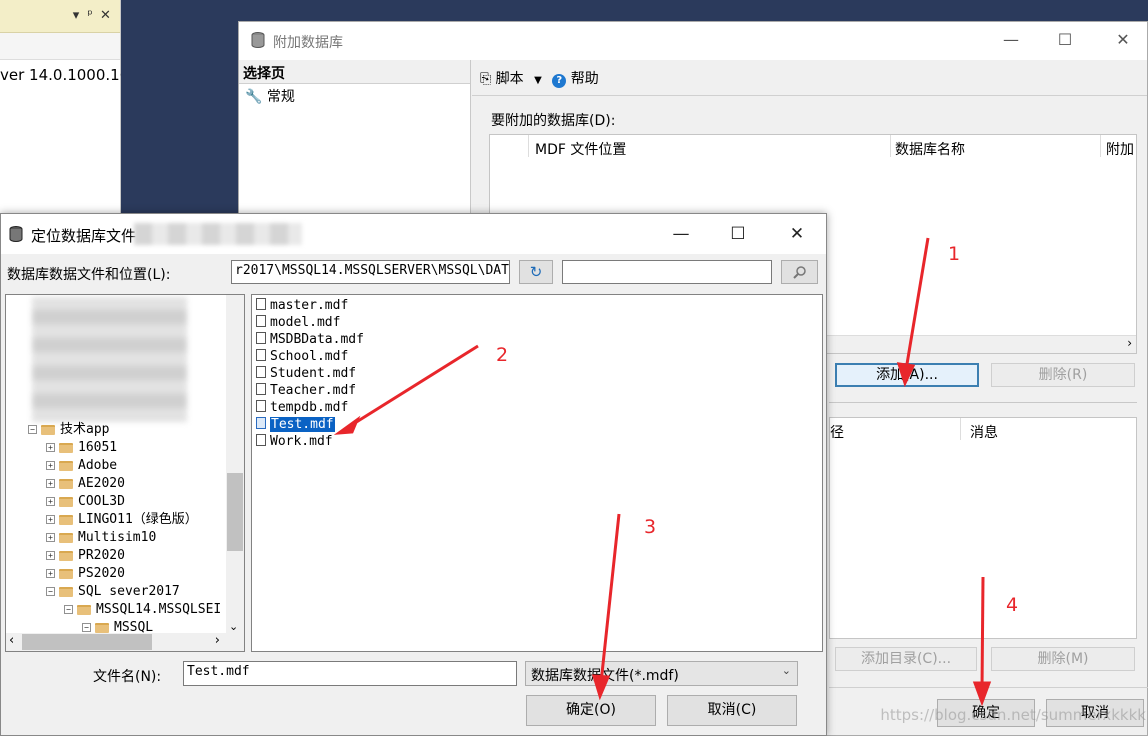 Image resolution: width=1148 pixels, height=736 pixels. What do you see at coordinates (510, 79) in the screenshot?
I see `script-button: 脚本` at bounding box center [510, 79].